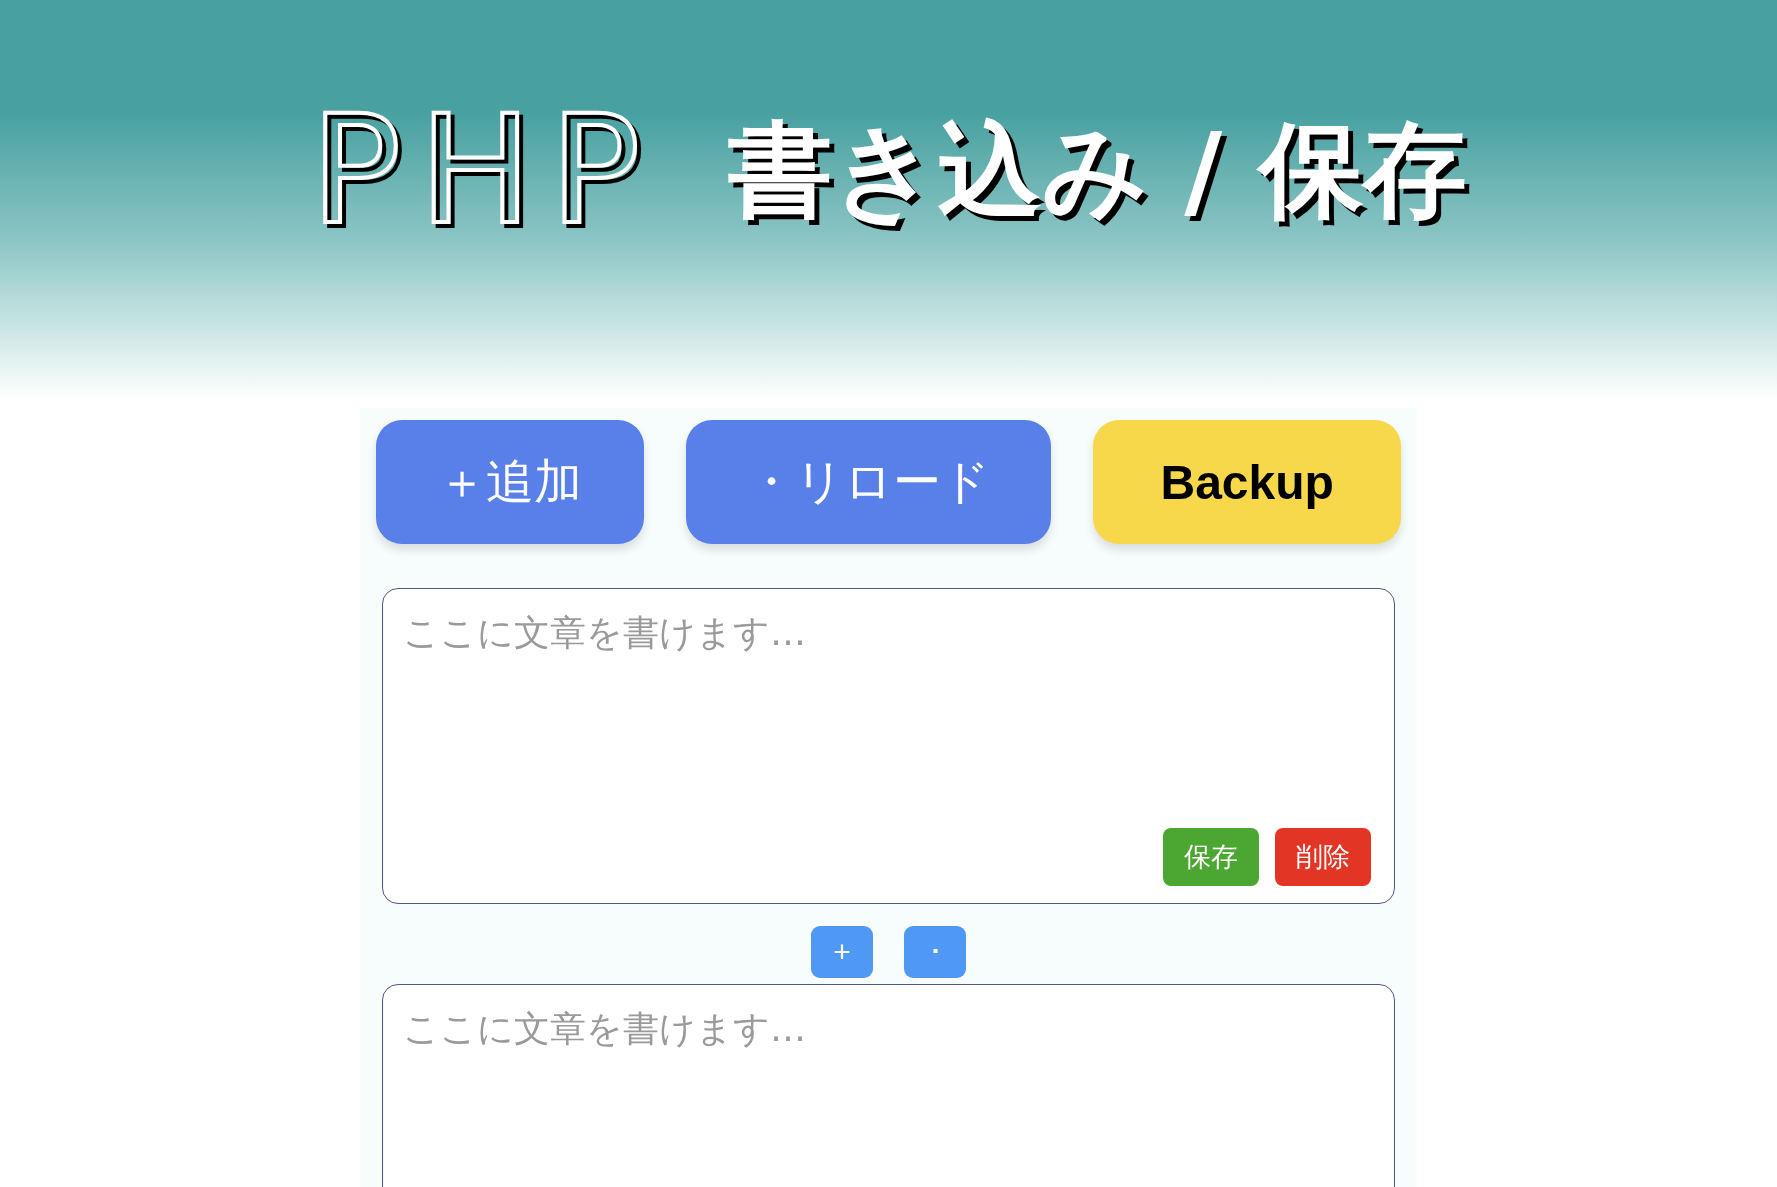 Image resolution: width=1777 pixels, height=1187 pixels. What do you see at coordinates (868, 482) in the screenshot?
I see `toolbar-button: ・リロード` at bounding box center [868, 482].